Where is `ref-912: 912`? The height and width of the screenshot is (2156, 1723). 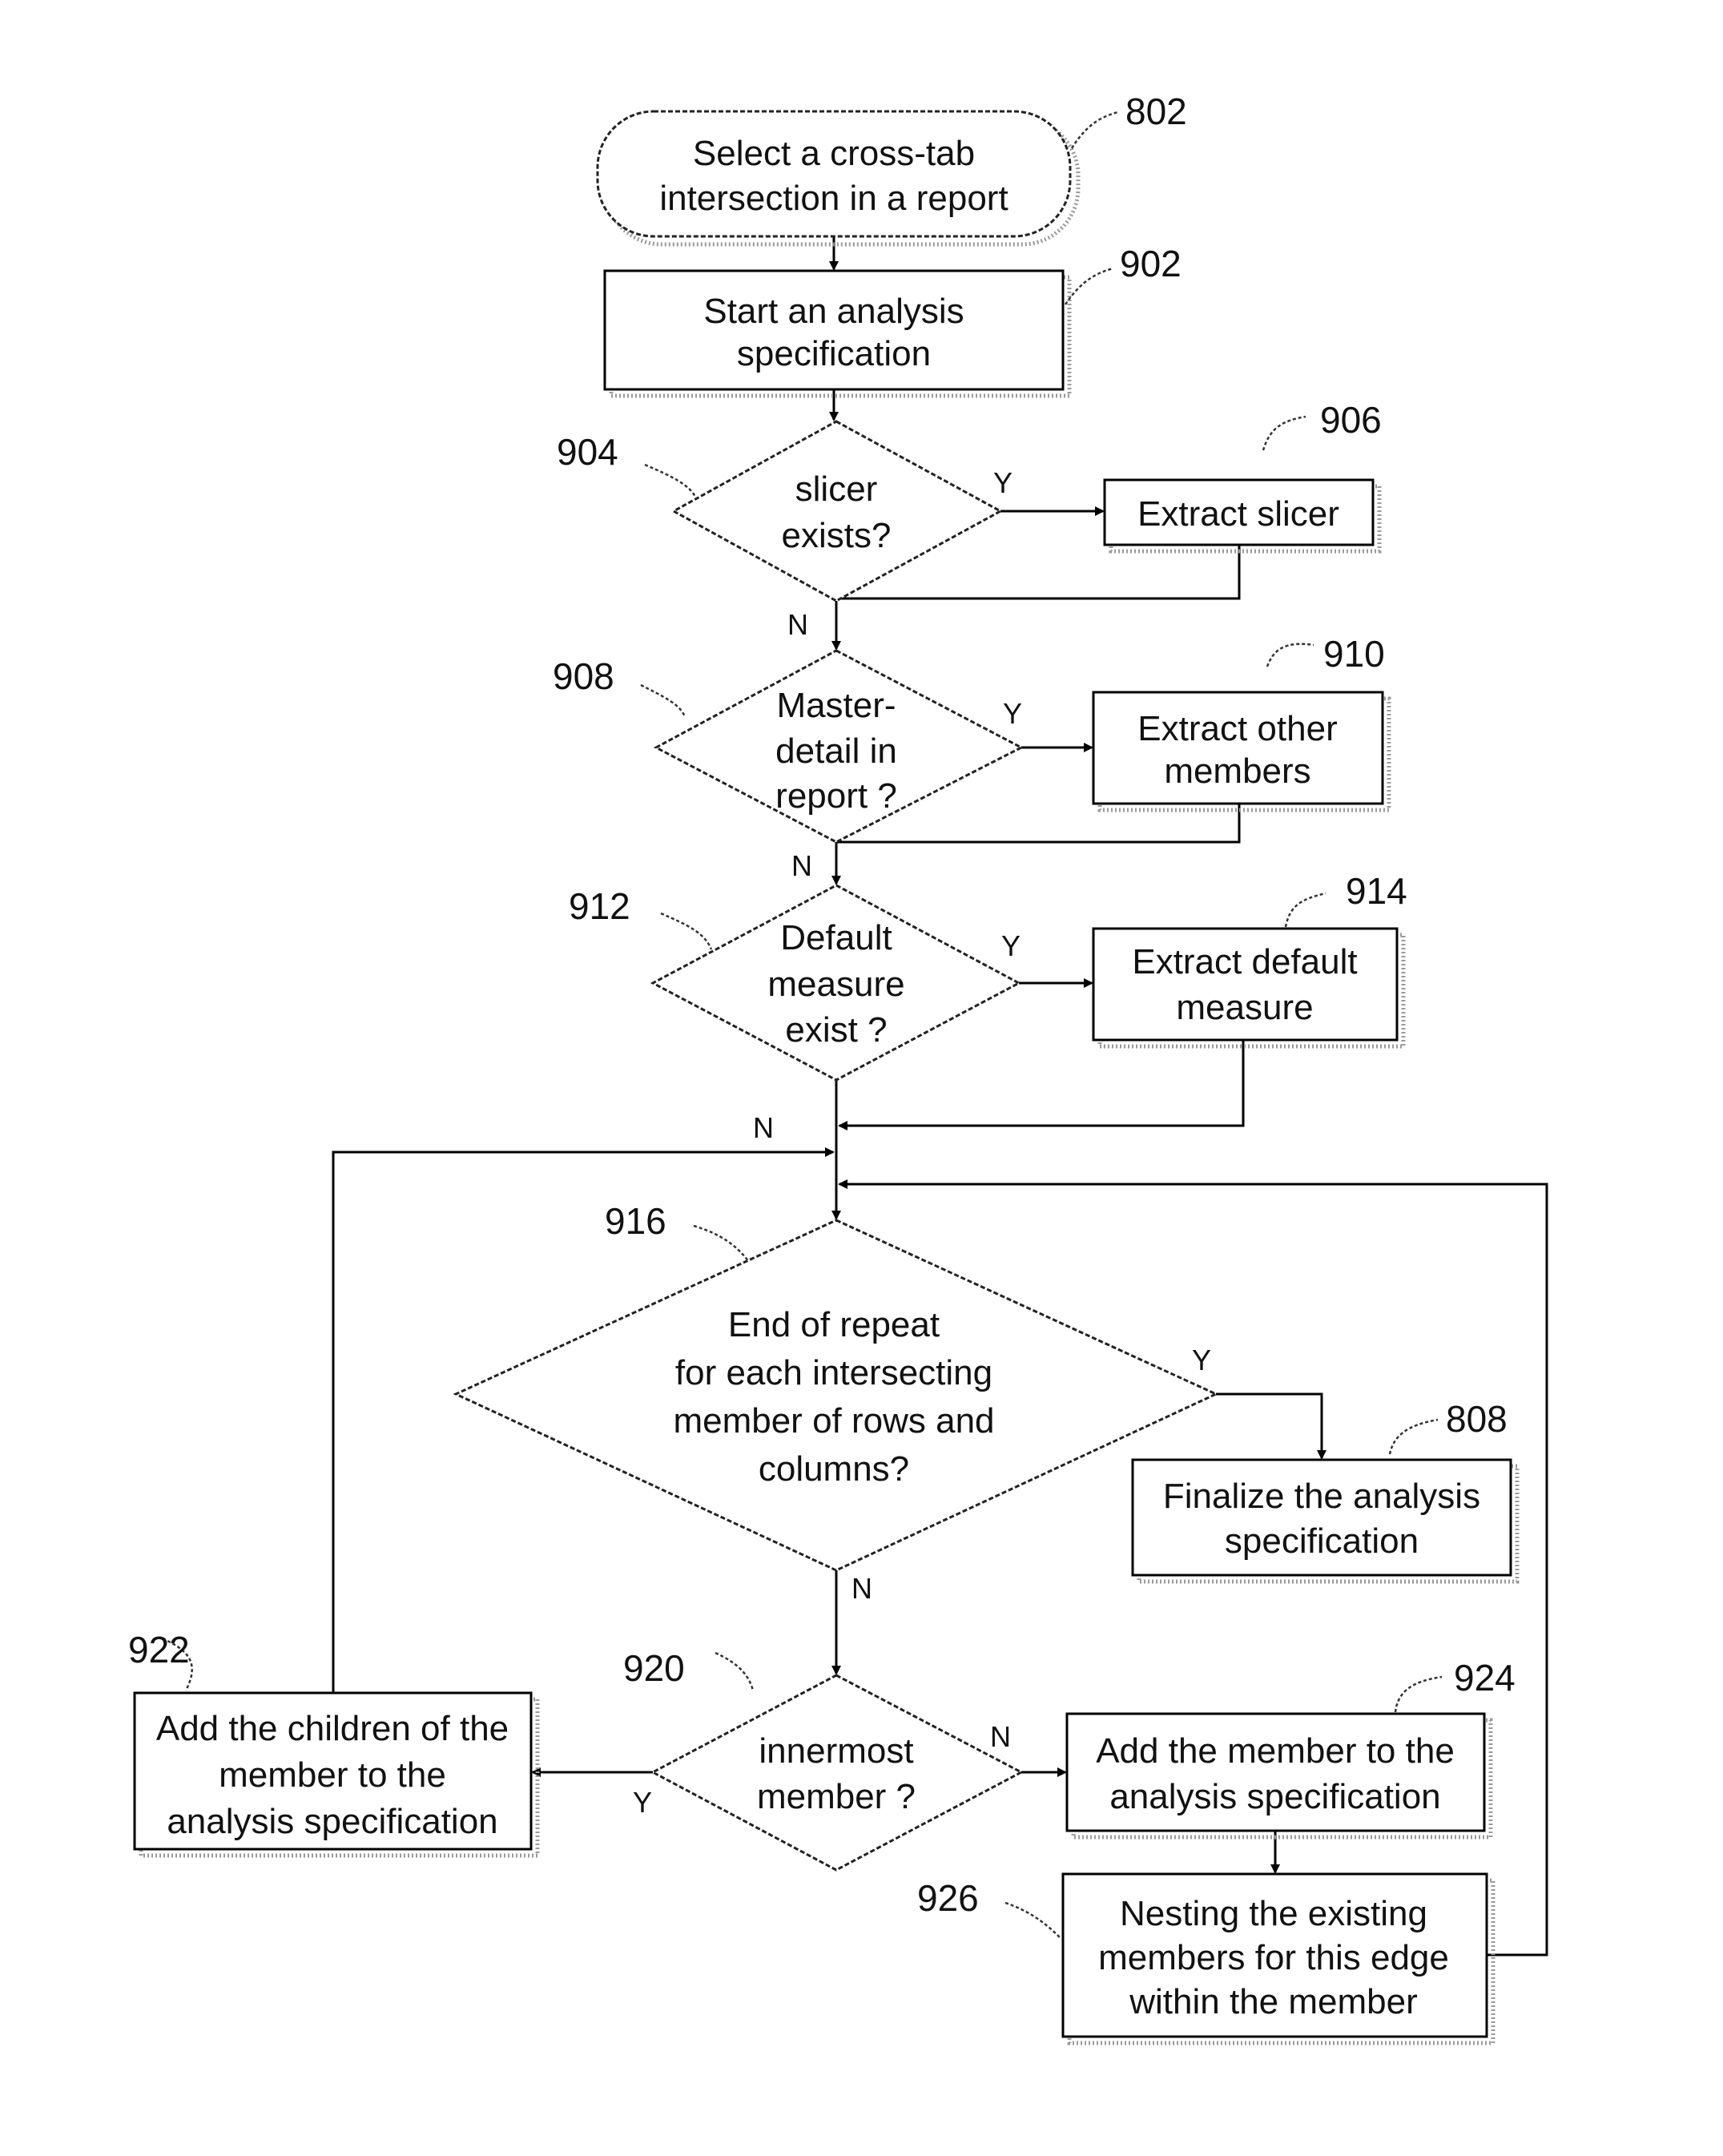
ref-912: 912 is located at coordinates (599, 906).